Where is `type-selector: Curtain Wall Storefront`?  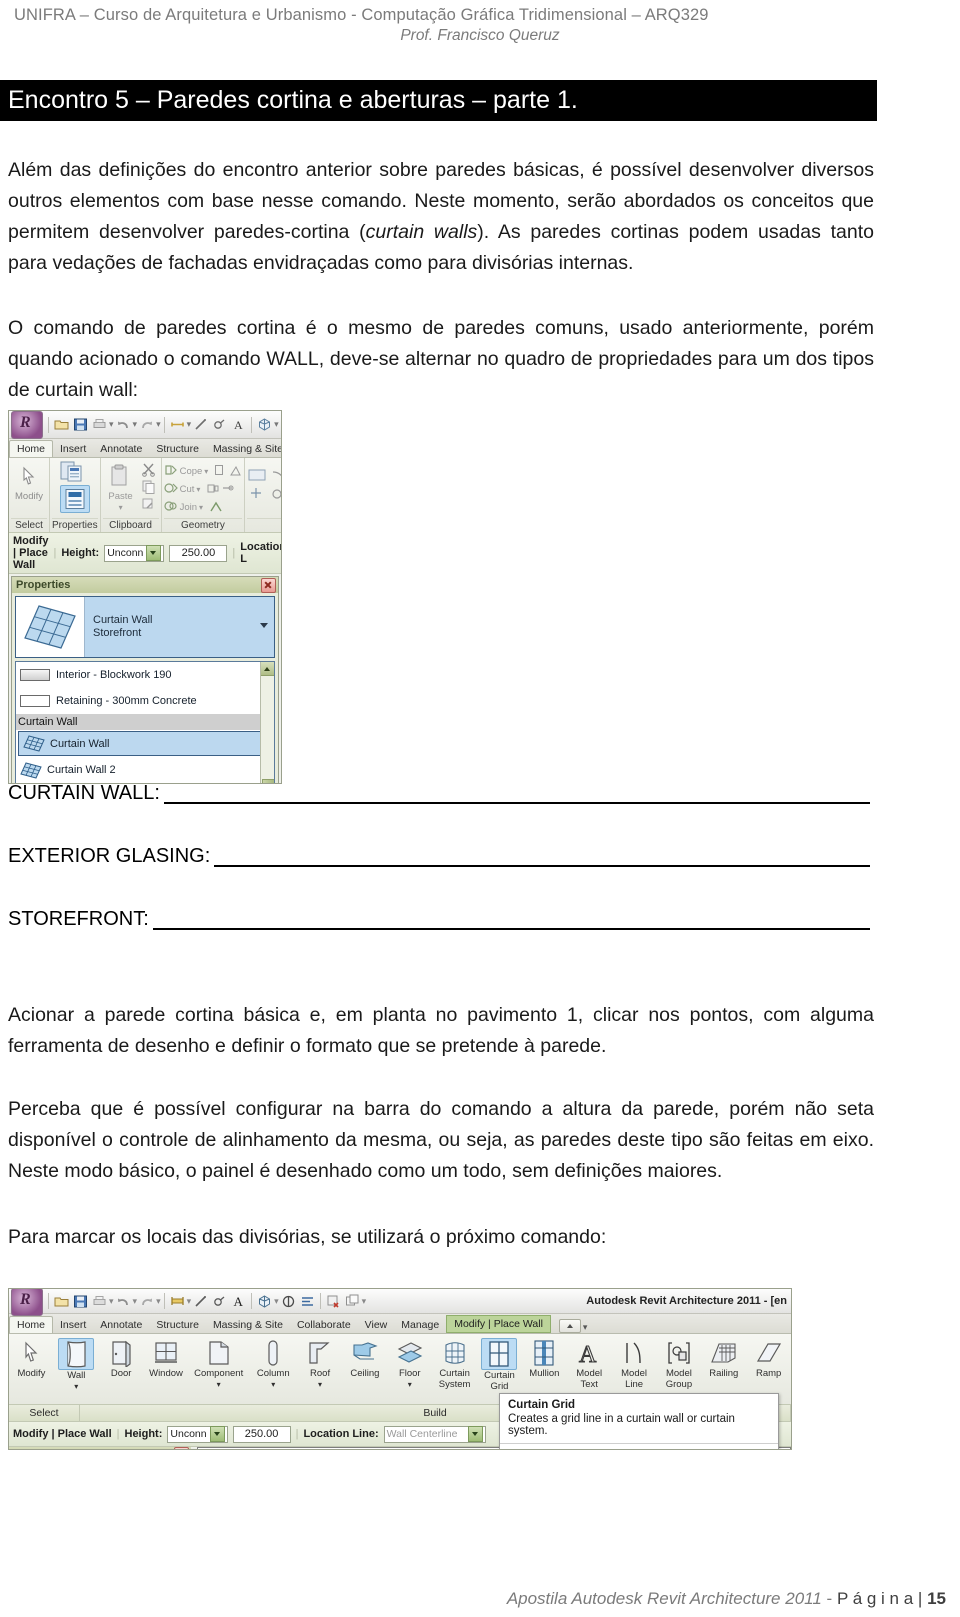 type-selector: Curtain Wall Storefront is located at coordinates (145, 627).